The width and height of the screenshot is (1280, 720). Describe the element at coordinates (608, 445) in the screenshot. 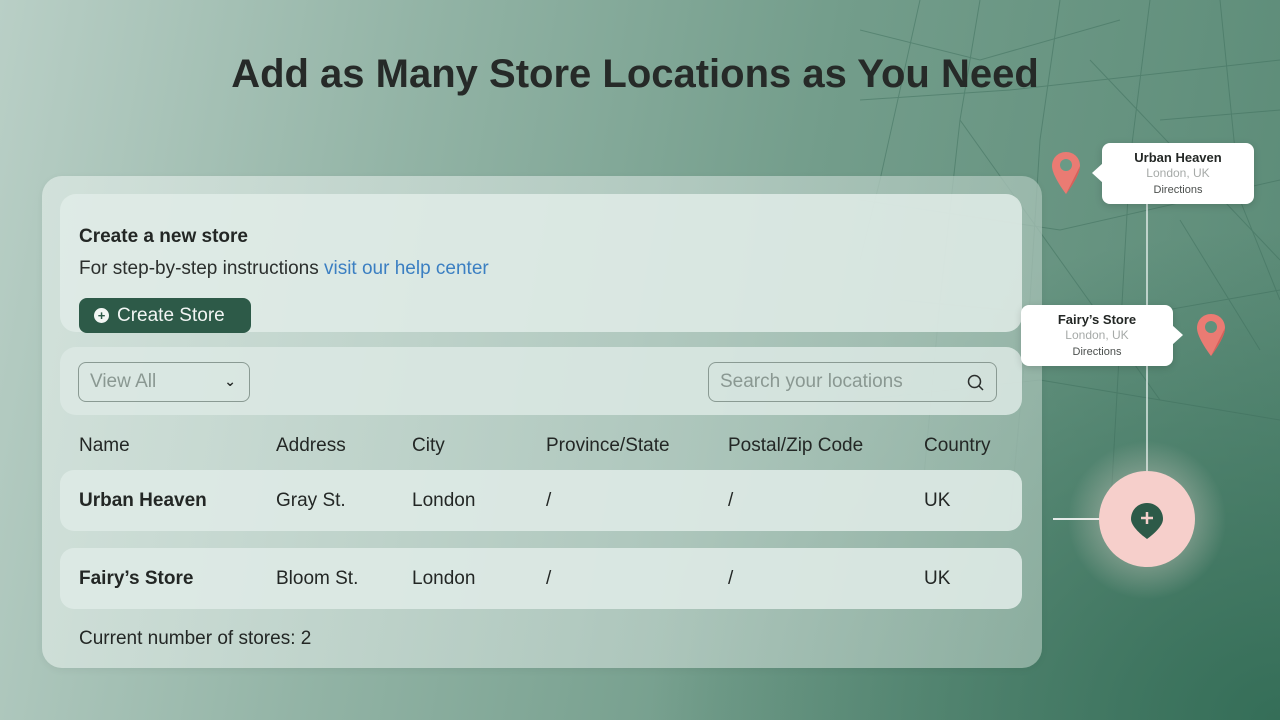

I see `column-header-province: Province/State` at that location.